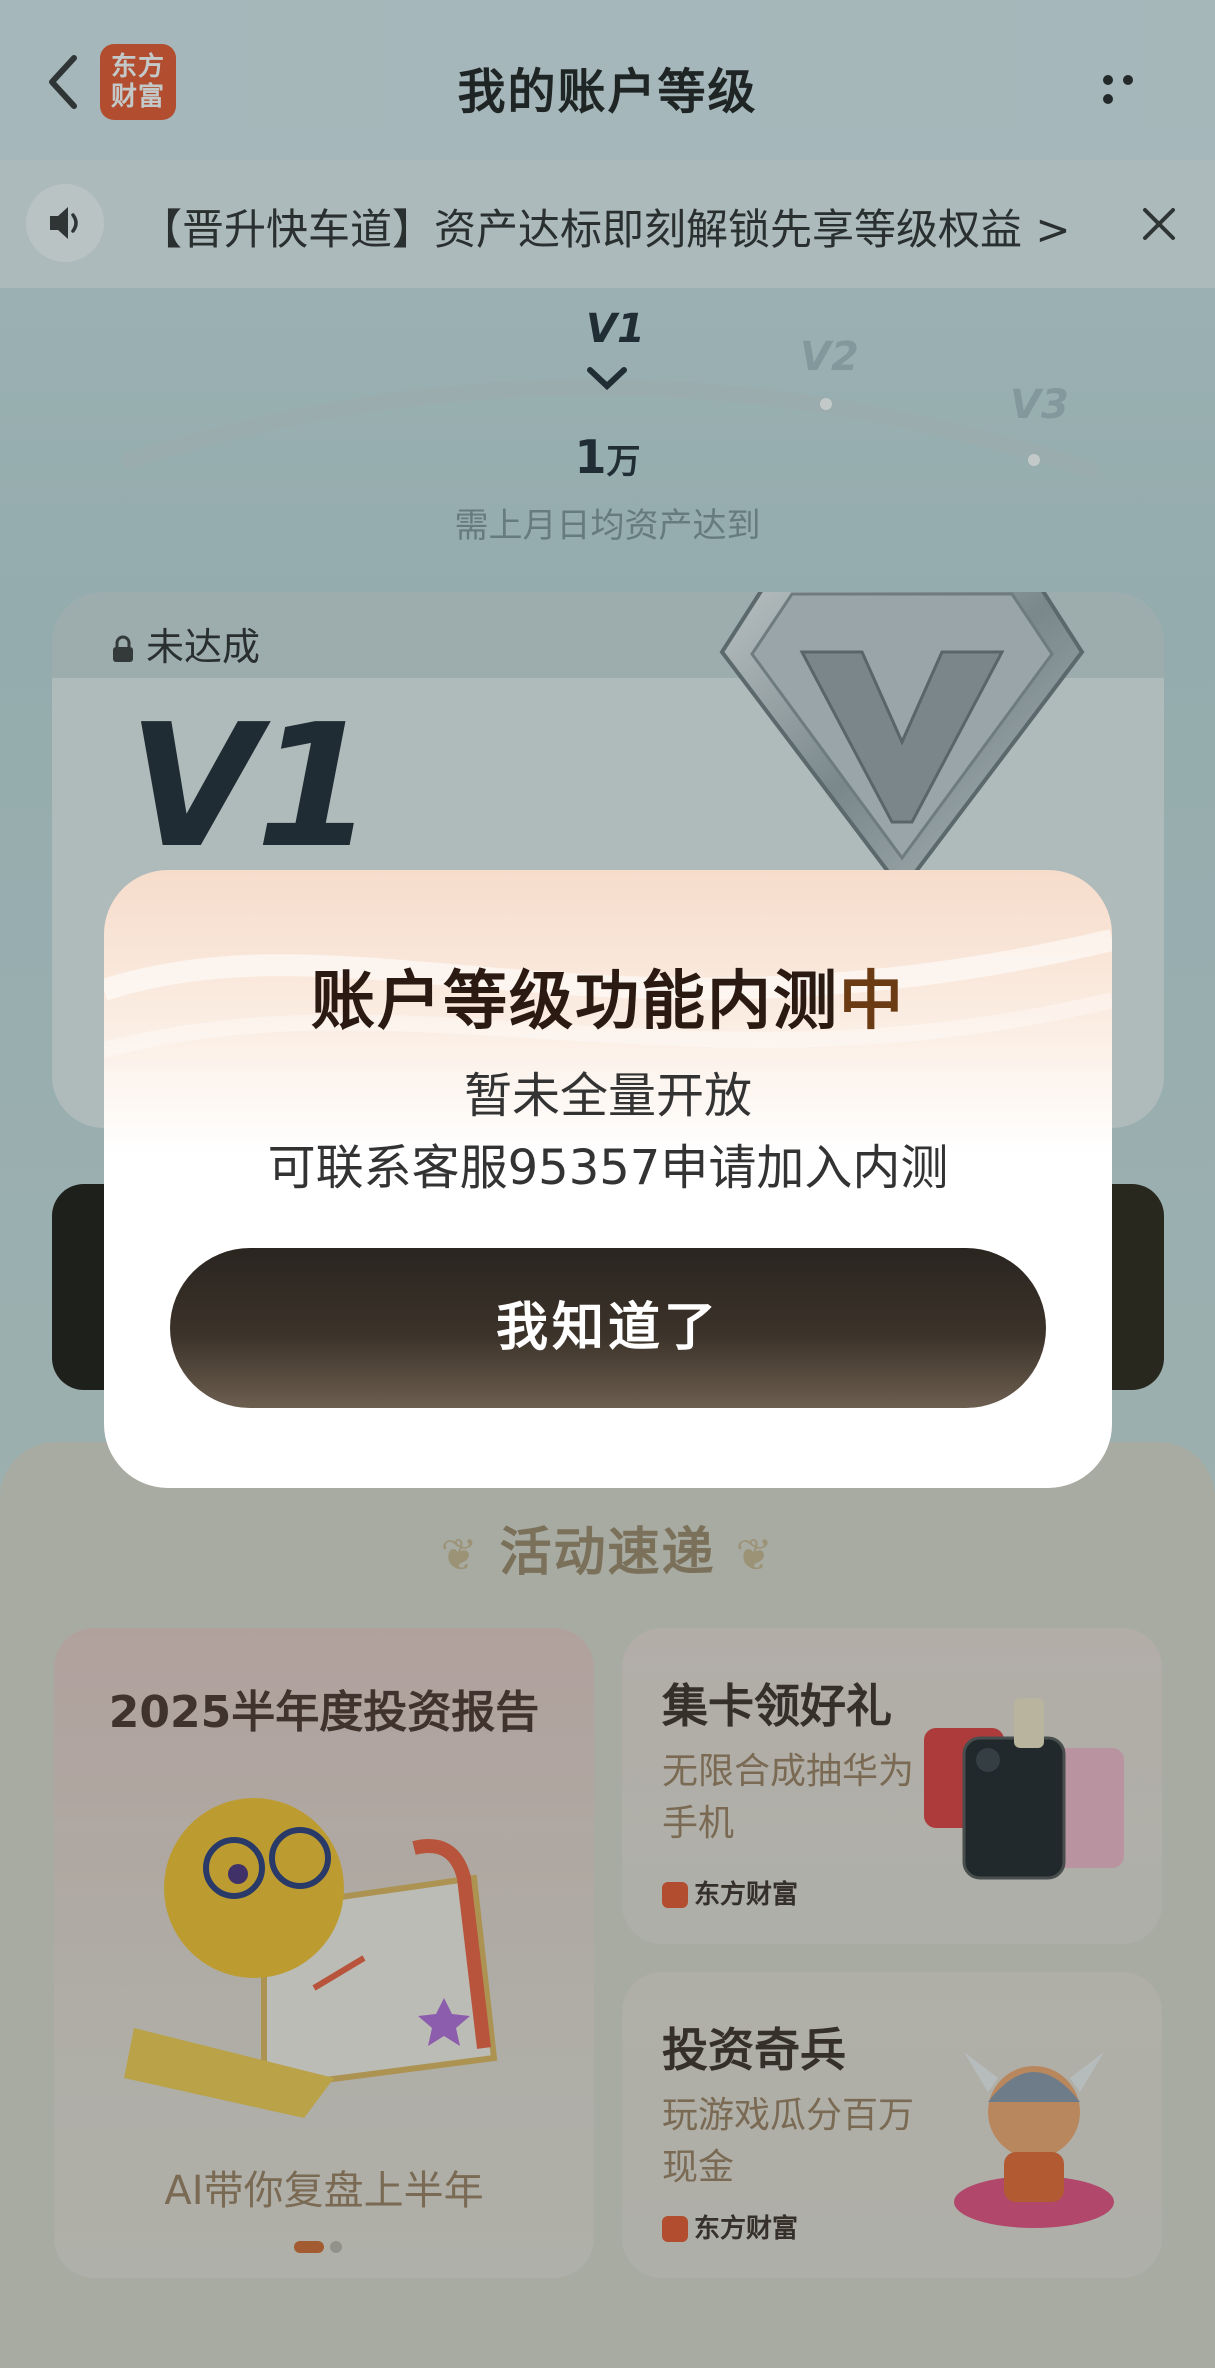  Describe the element at coordinates (608, 1328) in the screenshot. I see `got-it-button: 我知道了` at that location.